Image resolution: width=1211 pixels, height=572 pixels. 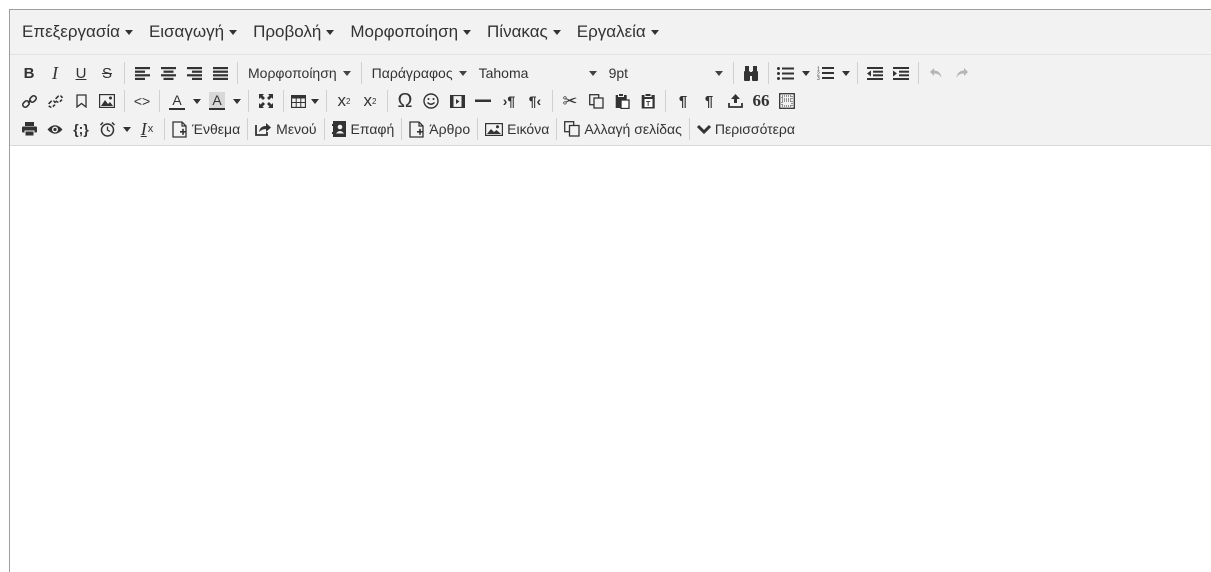 I want to click on bullet-list-options, so click(x=806, y=73).